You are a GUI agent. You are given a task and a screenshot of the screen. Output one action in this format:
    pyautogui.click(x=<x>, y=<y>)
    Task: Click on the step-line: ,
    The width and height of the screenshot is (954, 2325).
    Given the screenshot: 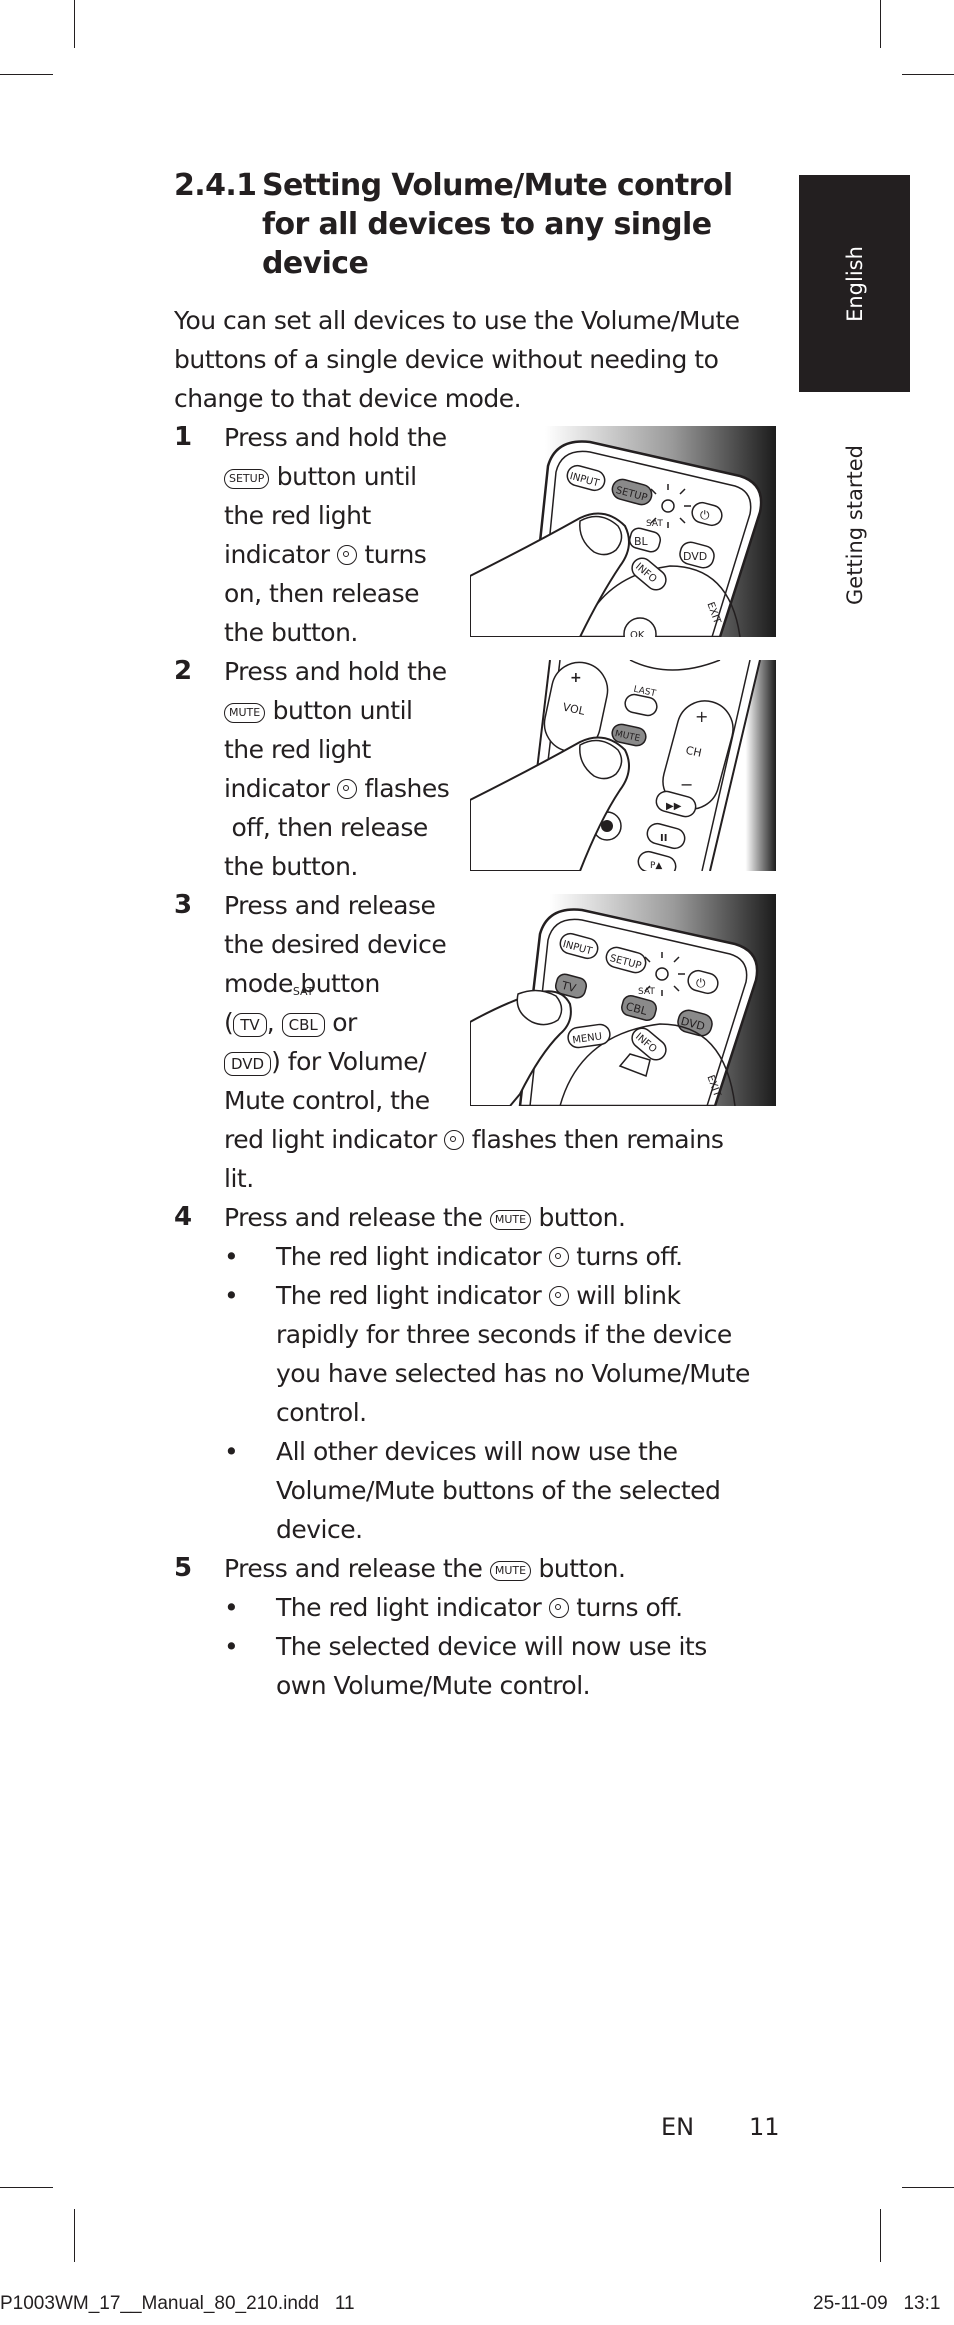 What is the action you would take?
    pyautogui.click(x=270, y=1022)
    